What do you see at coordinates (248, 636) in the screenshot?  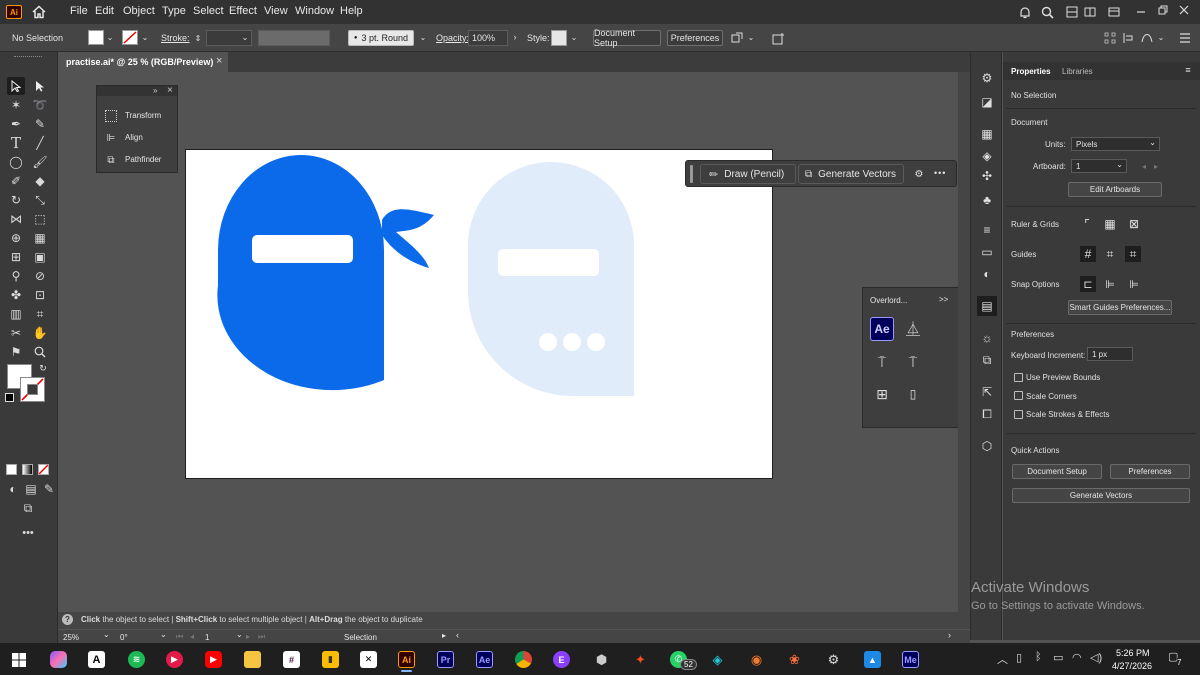 I see `next-artboard-icon: ▸` at bounding box center [248, 636].